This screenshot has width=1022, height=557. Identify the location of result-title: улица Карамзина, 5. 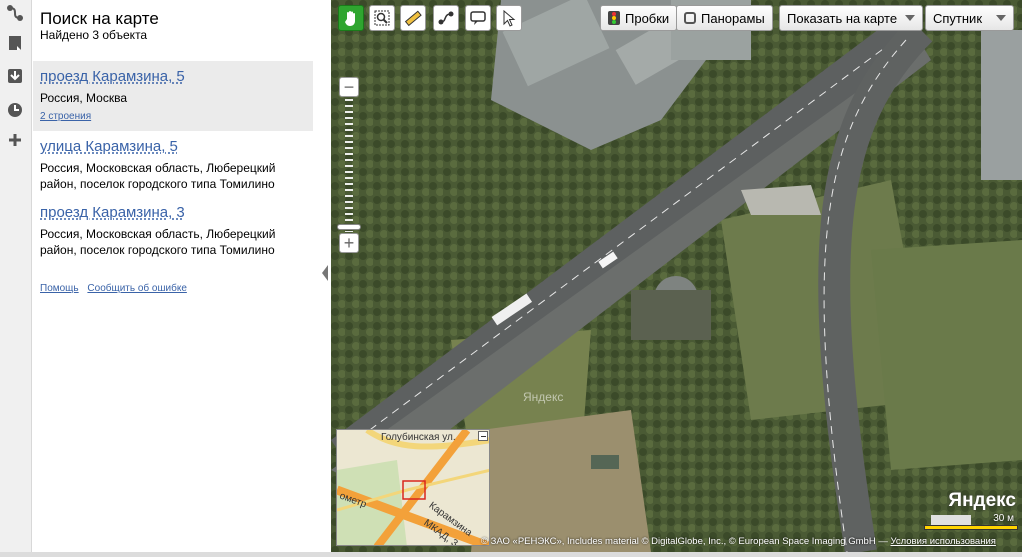
(173, 147).